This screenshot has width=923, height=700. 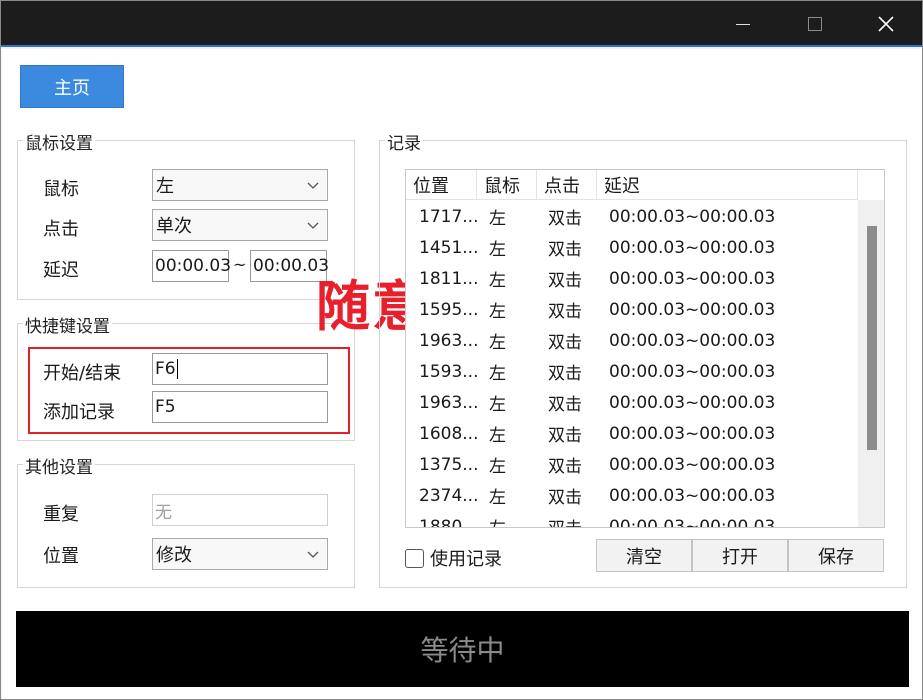 I want to click on column-header-mouse: 鼠标, so click(x=507, y=185).